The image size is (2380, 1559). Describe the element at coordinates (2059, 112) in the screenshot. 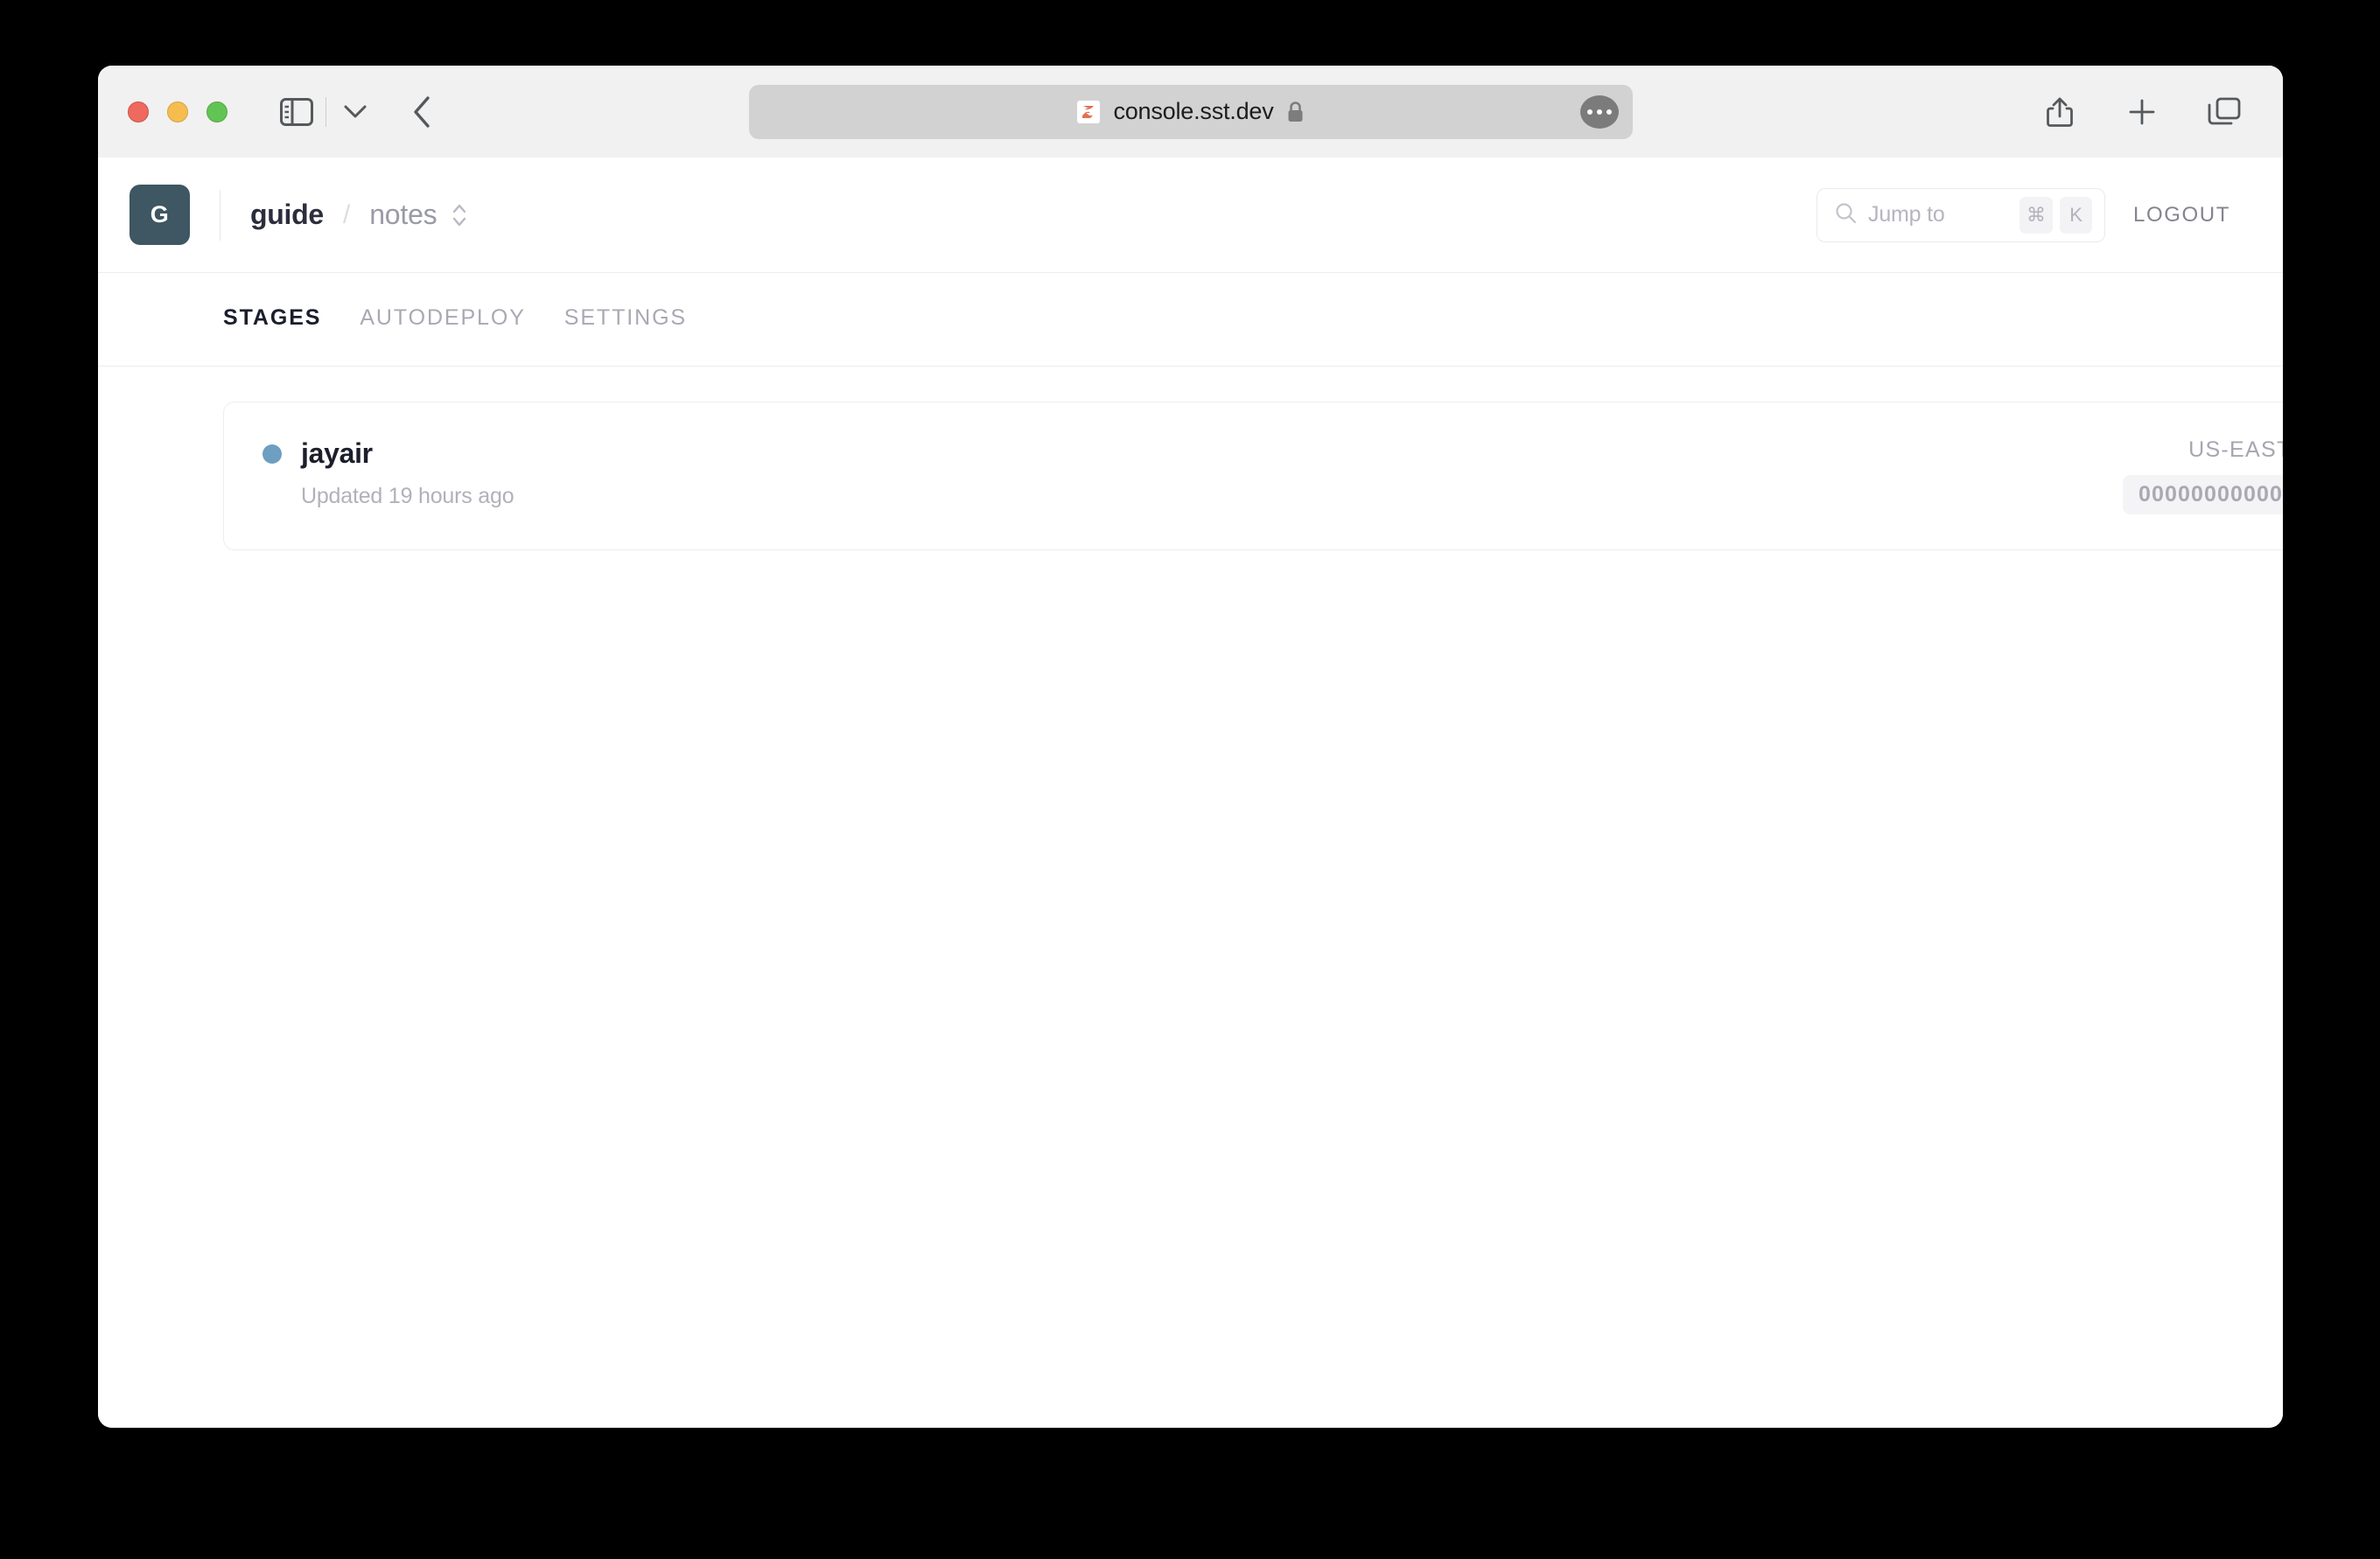

I see `share-icon` at that location.